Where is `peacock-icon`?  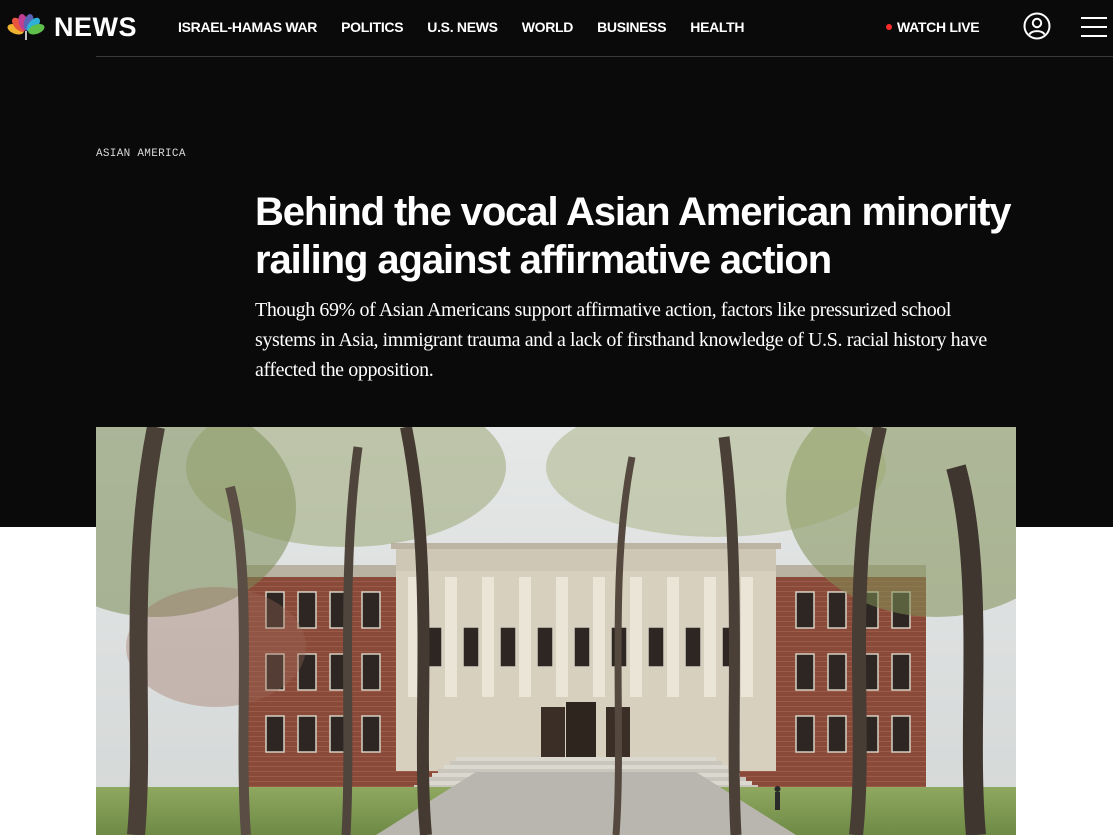
peacock-icon is located at coordinates (26, 27).